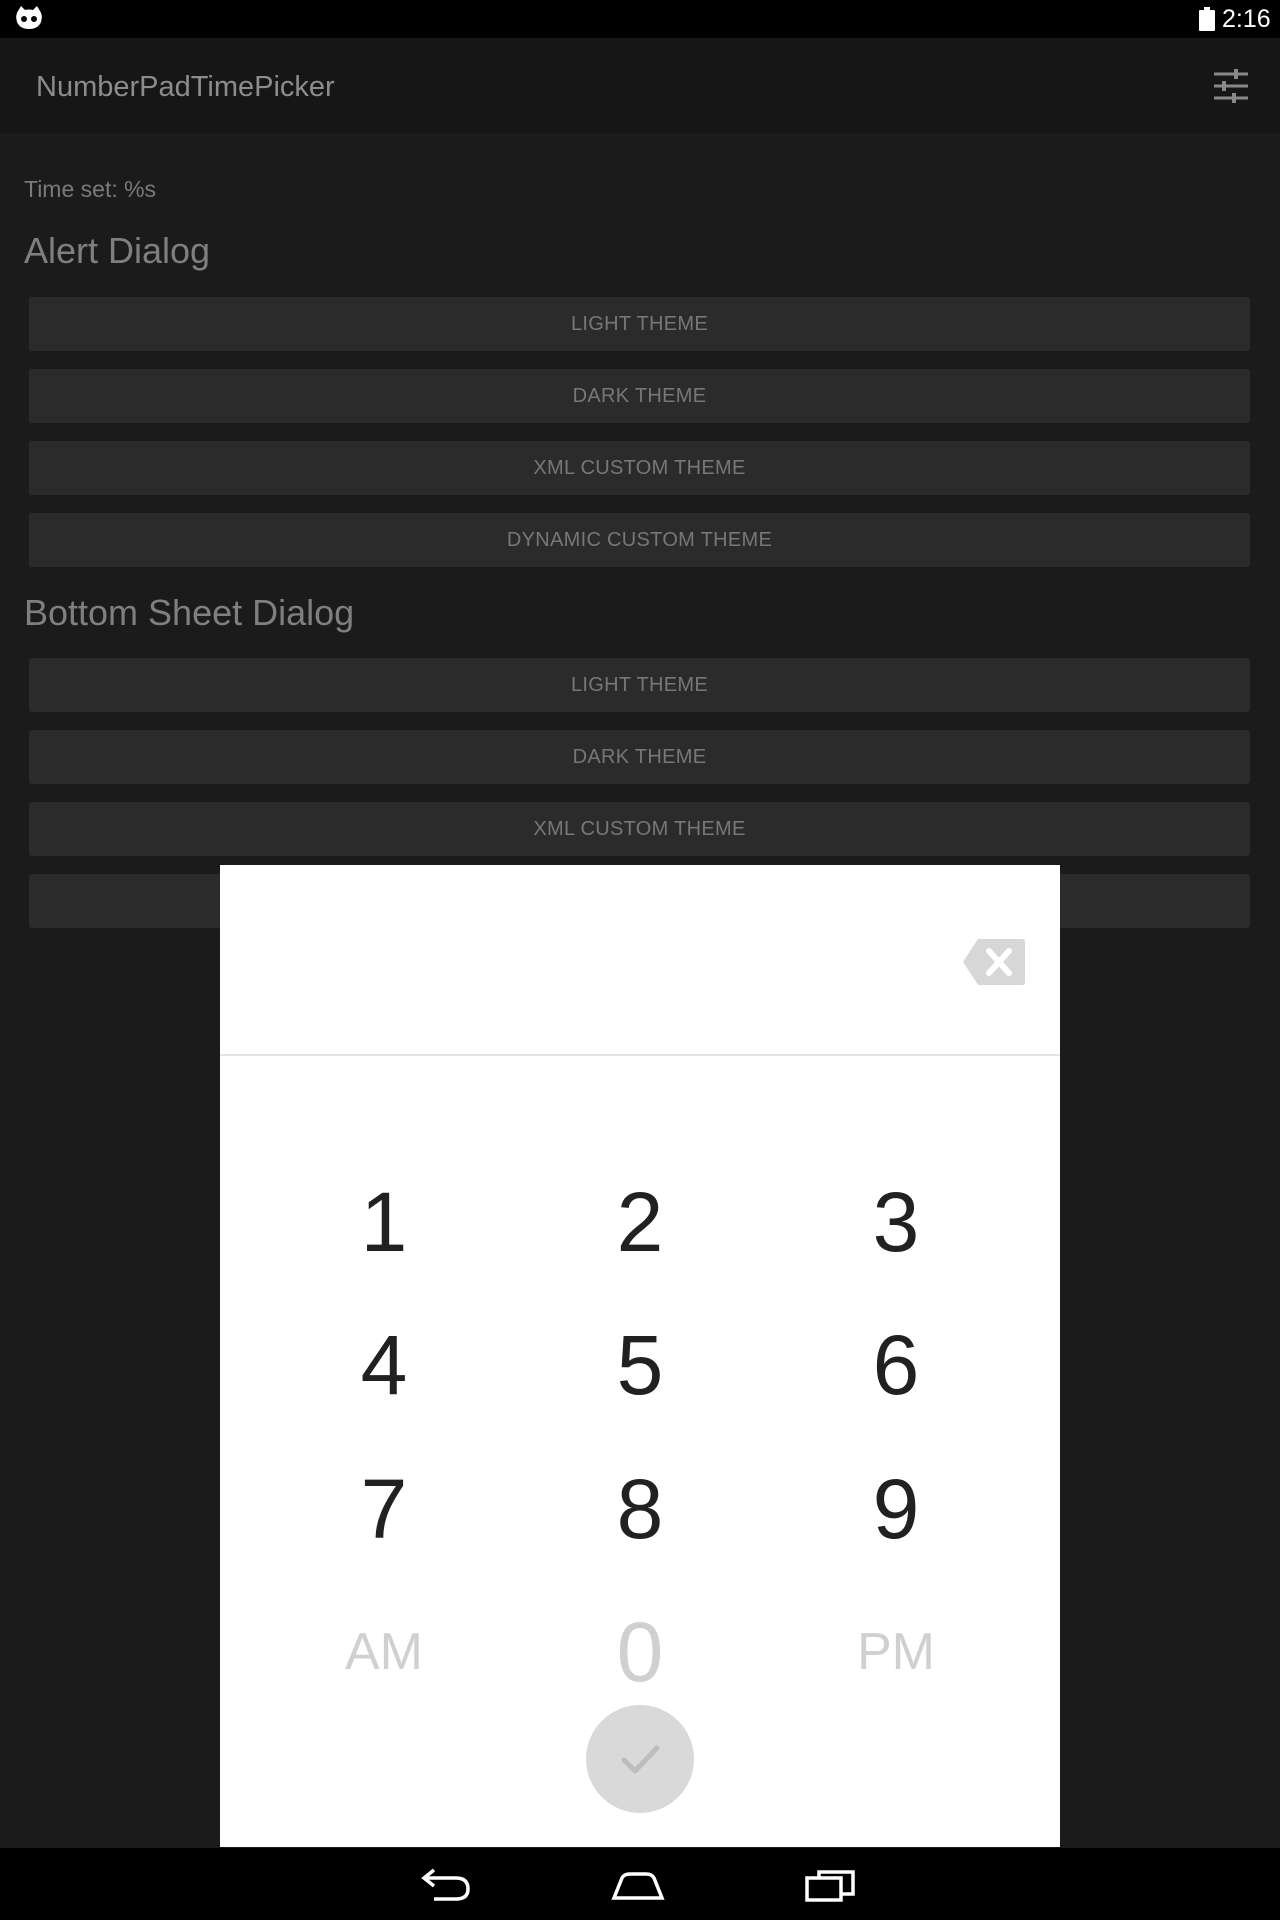 The height and width of the screenshot is (1920, 1280). Describe the element at coordinates (117, 250) in the screenshot. I see `alert-dialog-title: Alert Dialog` at that location.